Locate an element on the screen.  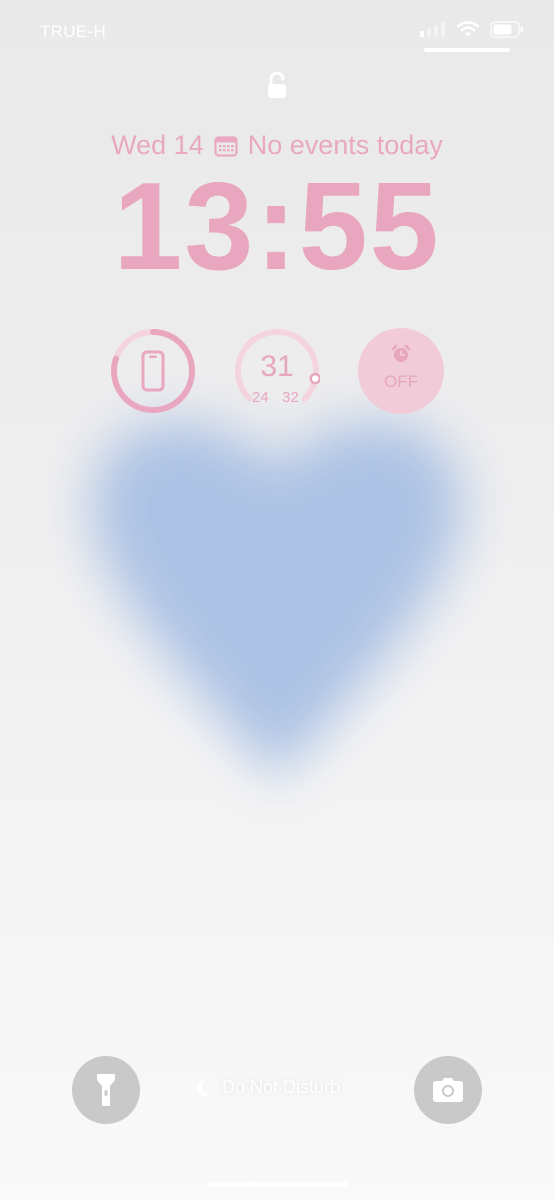
flashlight-icon is located at coordinates (106, 1090).